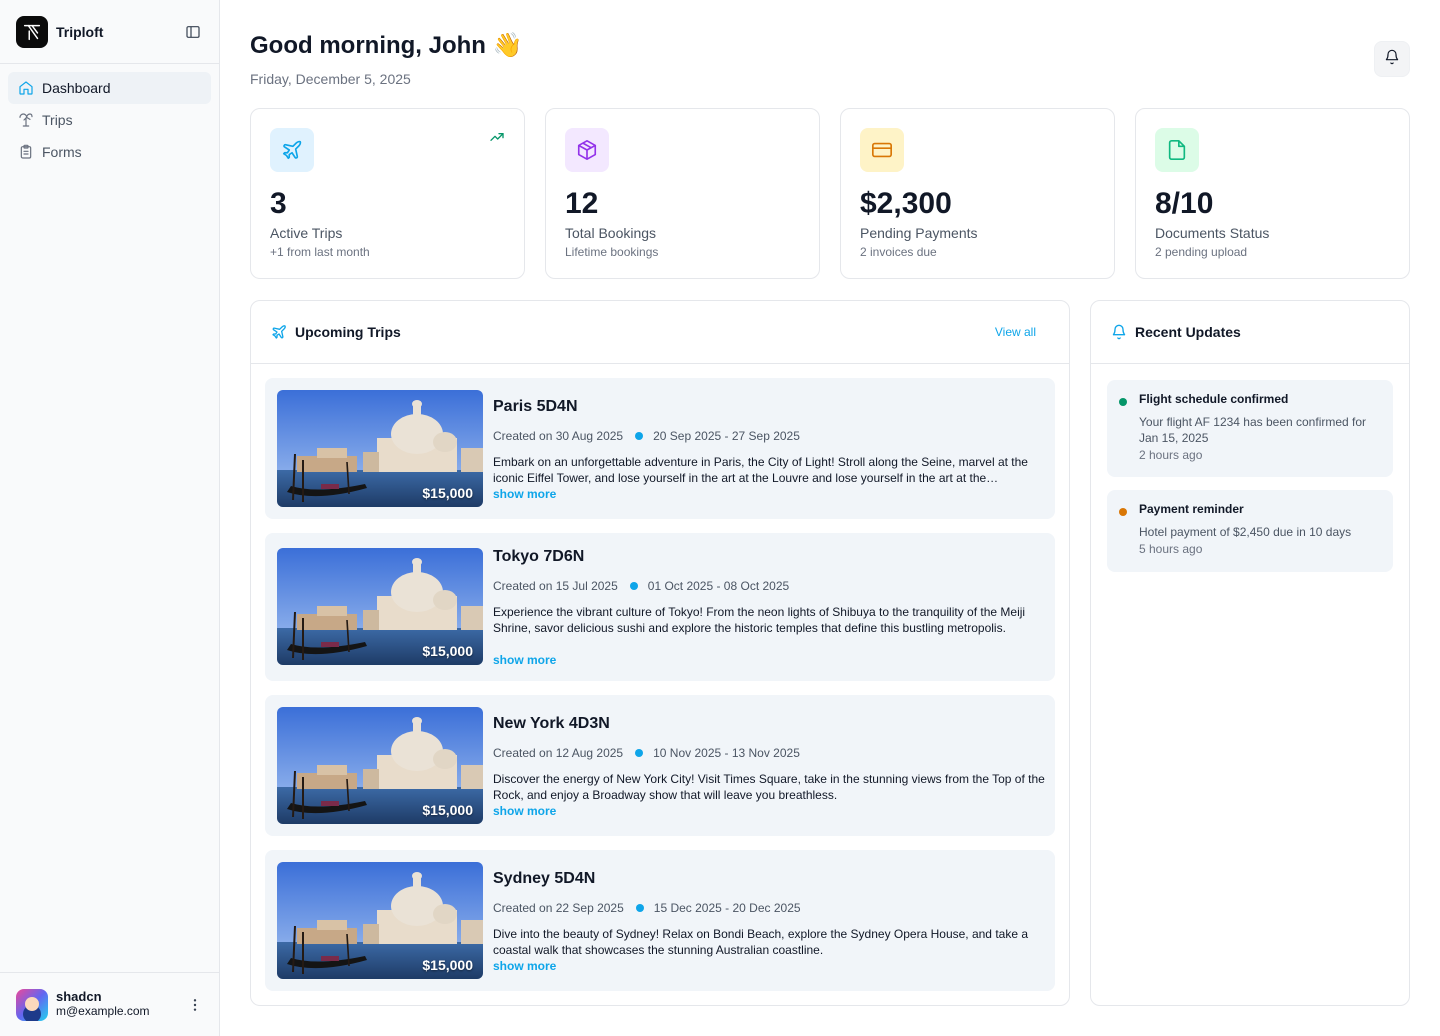  What do you see at coordinates (1245, 532) in the screenshot?
I see `update-text: Hotel payment of $2,450 due in 10 days` at bounding box center [1245, 532].